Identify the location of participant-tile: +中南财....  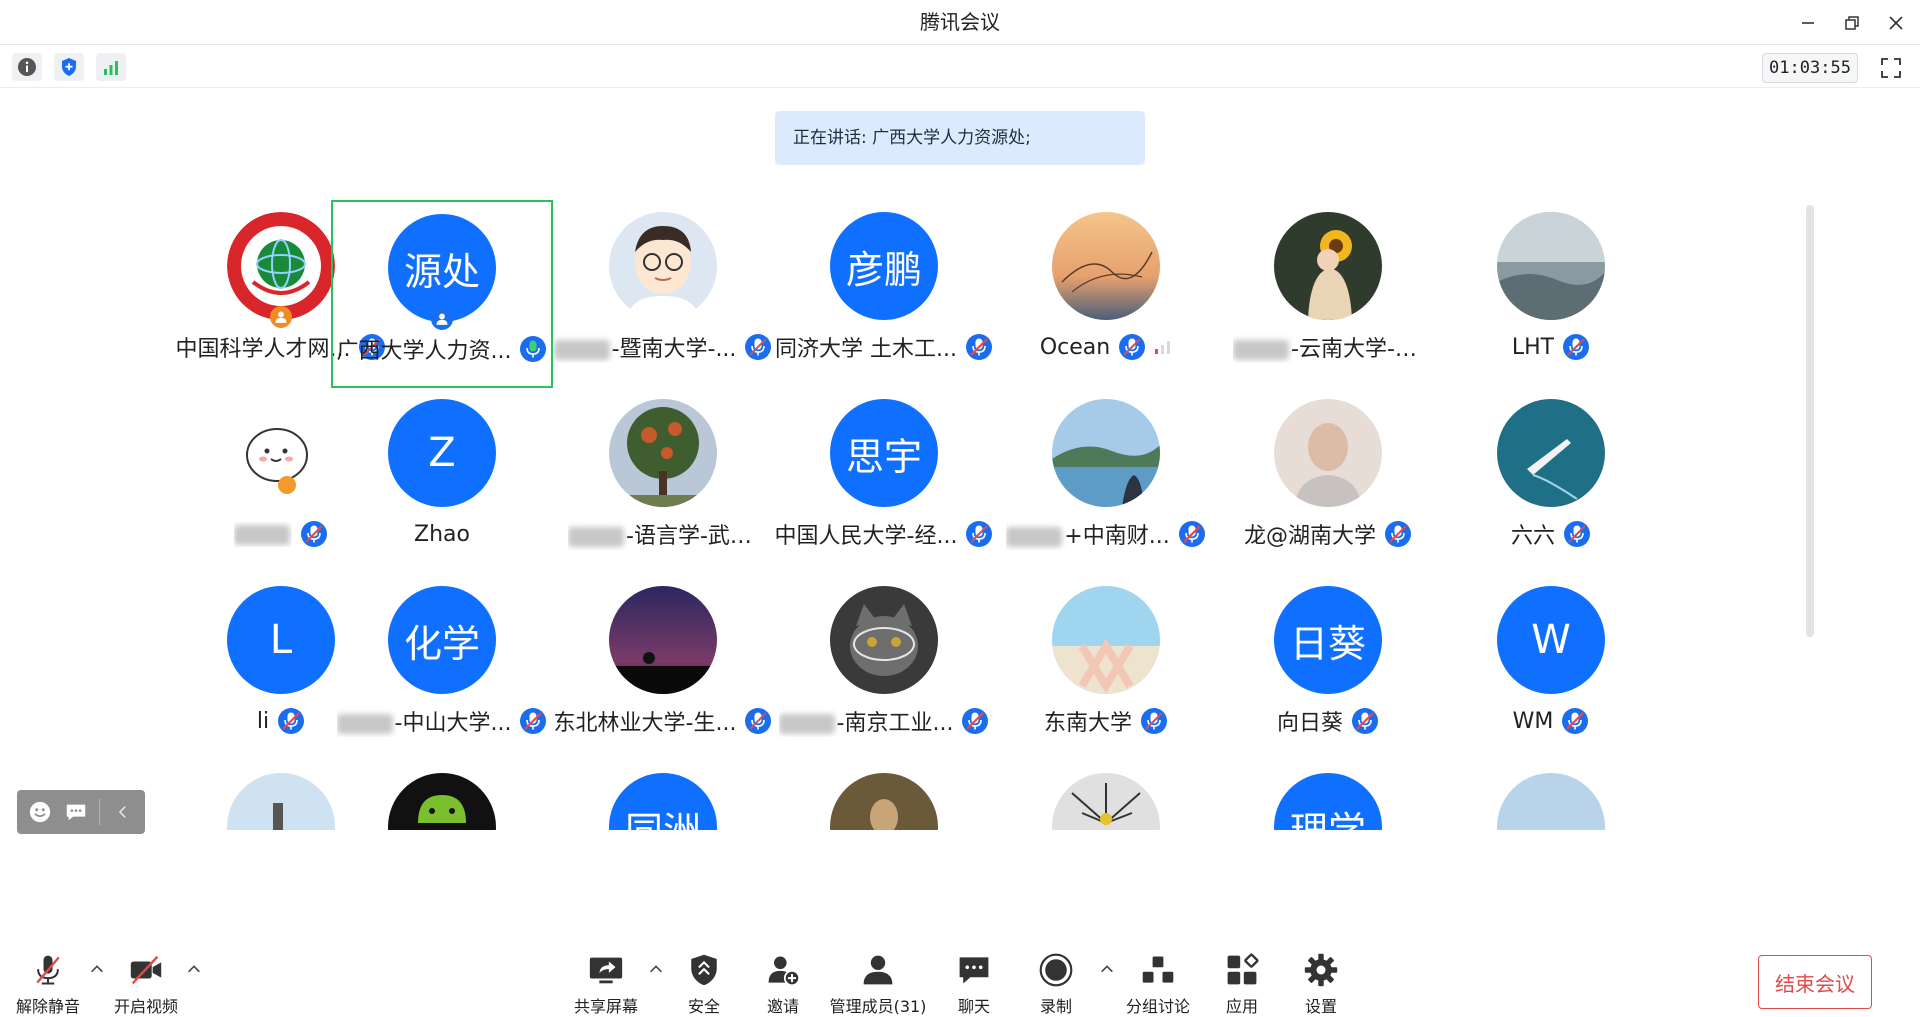
(1106, 481).